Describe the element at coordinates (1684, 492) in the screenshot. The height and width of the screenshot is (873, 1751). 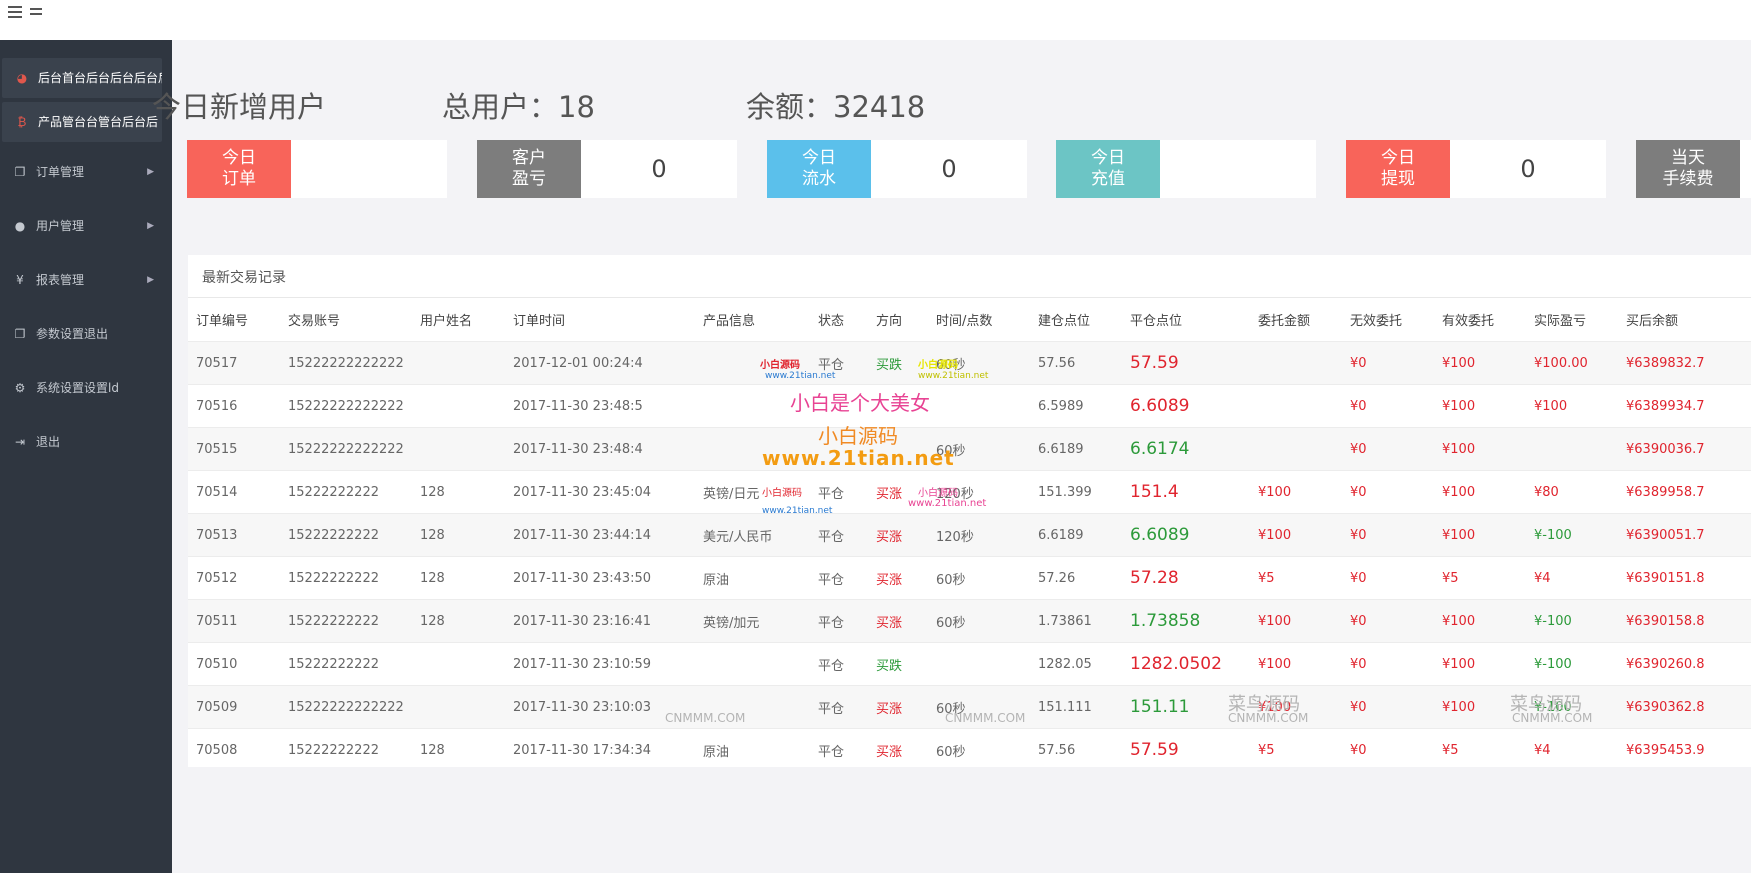
I see `cell-balance: ¥6389958.7` at that location.